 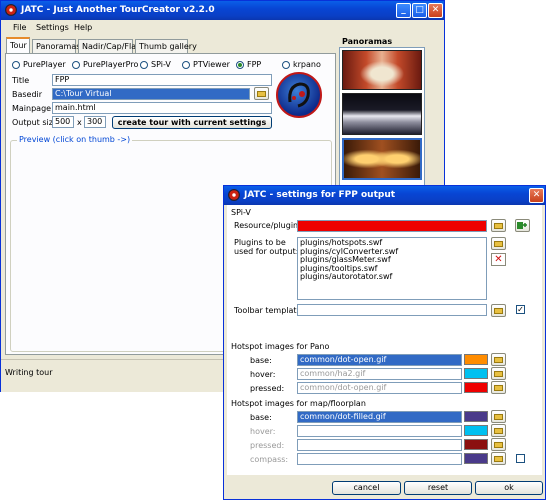 What do you see at coordinates (261, 93) in the screenshot?
I see `browse-basedir-folder-icon` at bounding box center [261, 93].